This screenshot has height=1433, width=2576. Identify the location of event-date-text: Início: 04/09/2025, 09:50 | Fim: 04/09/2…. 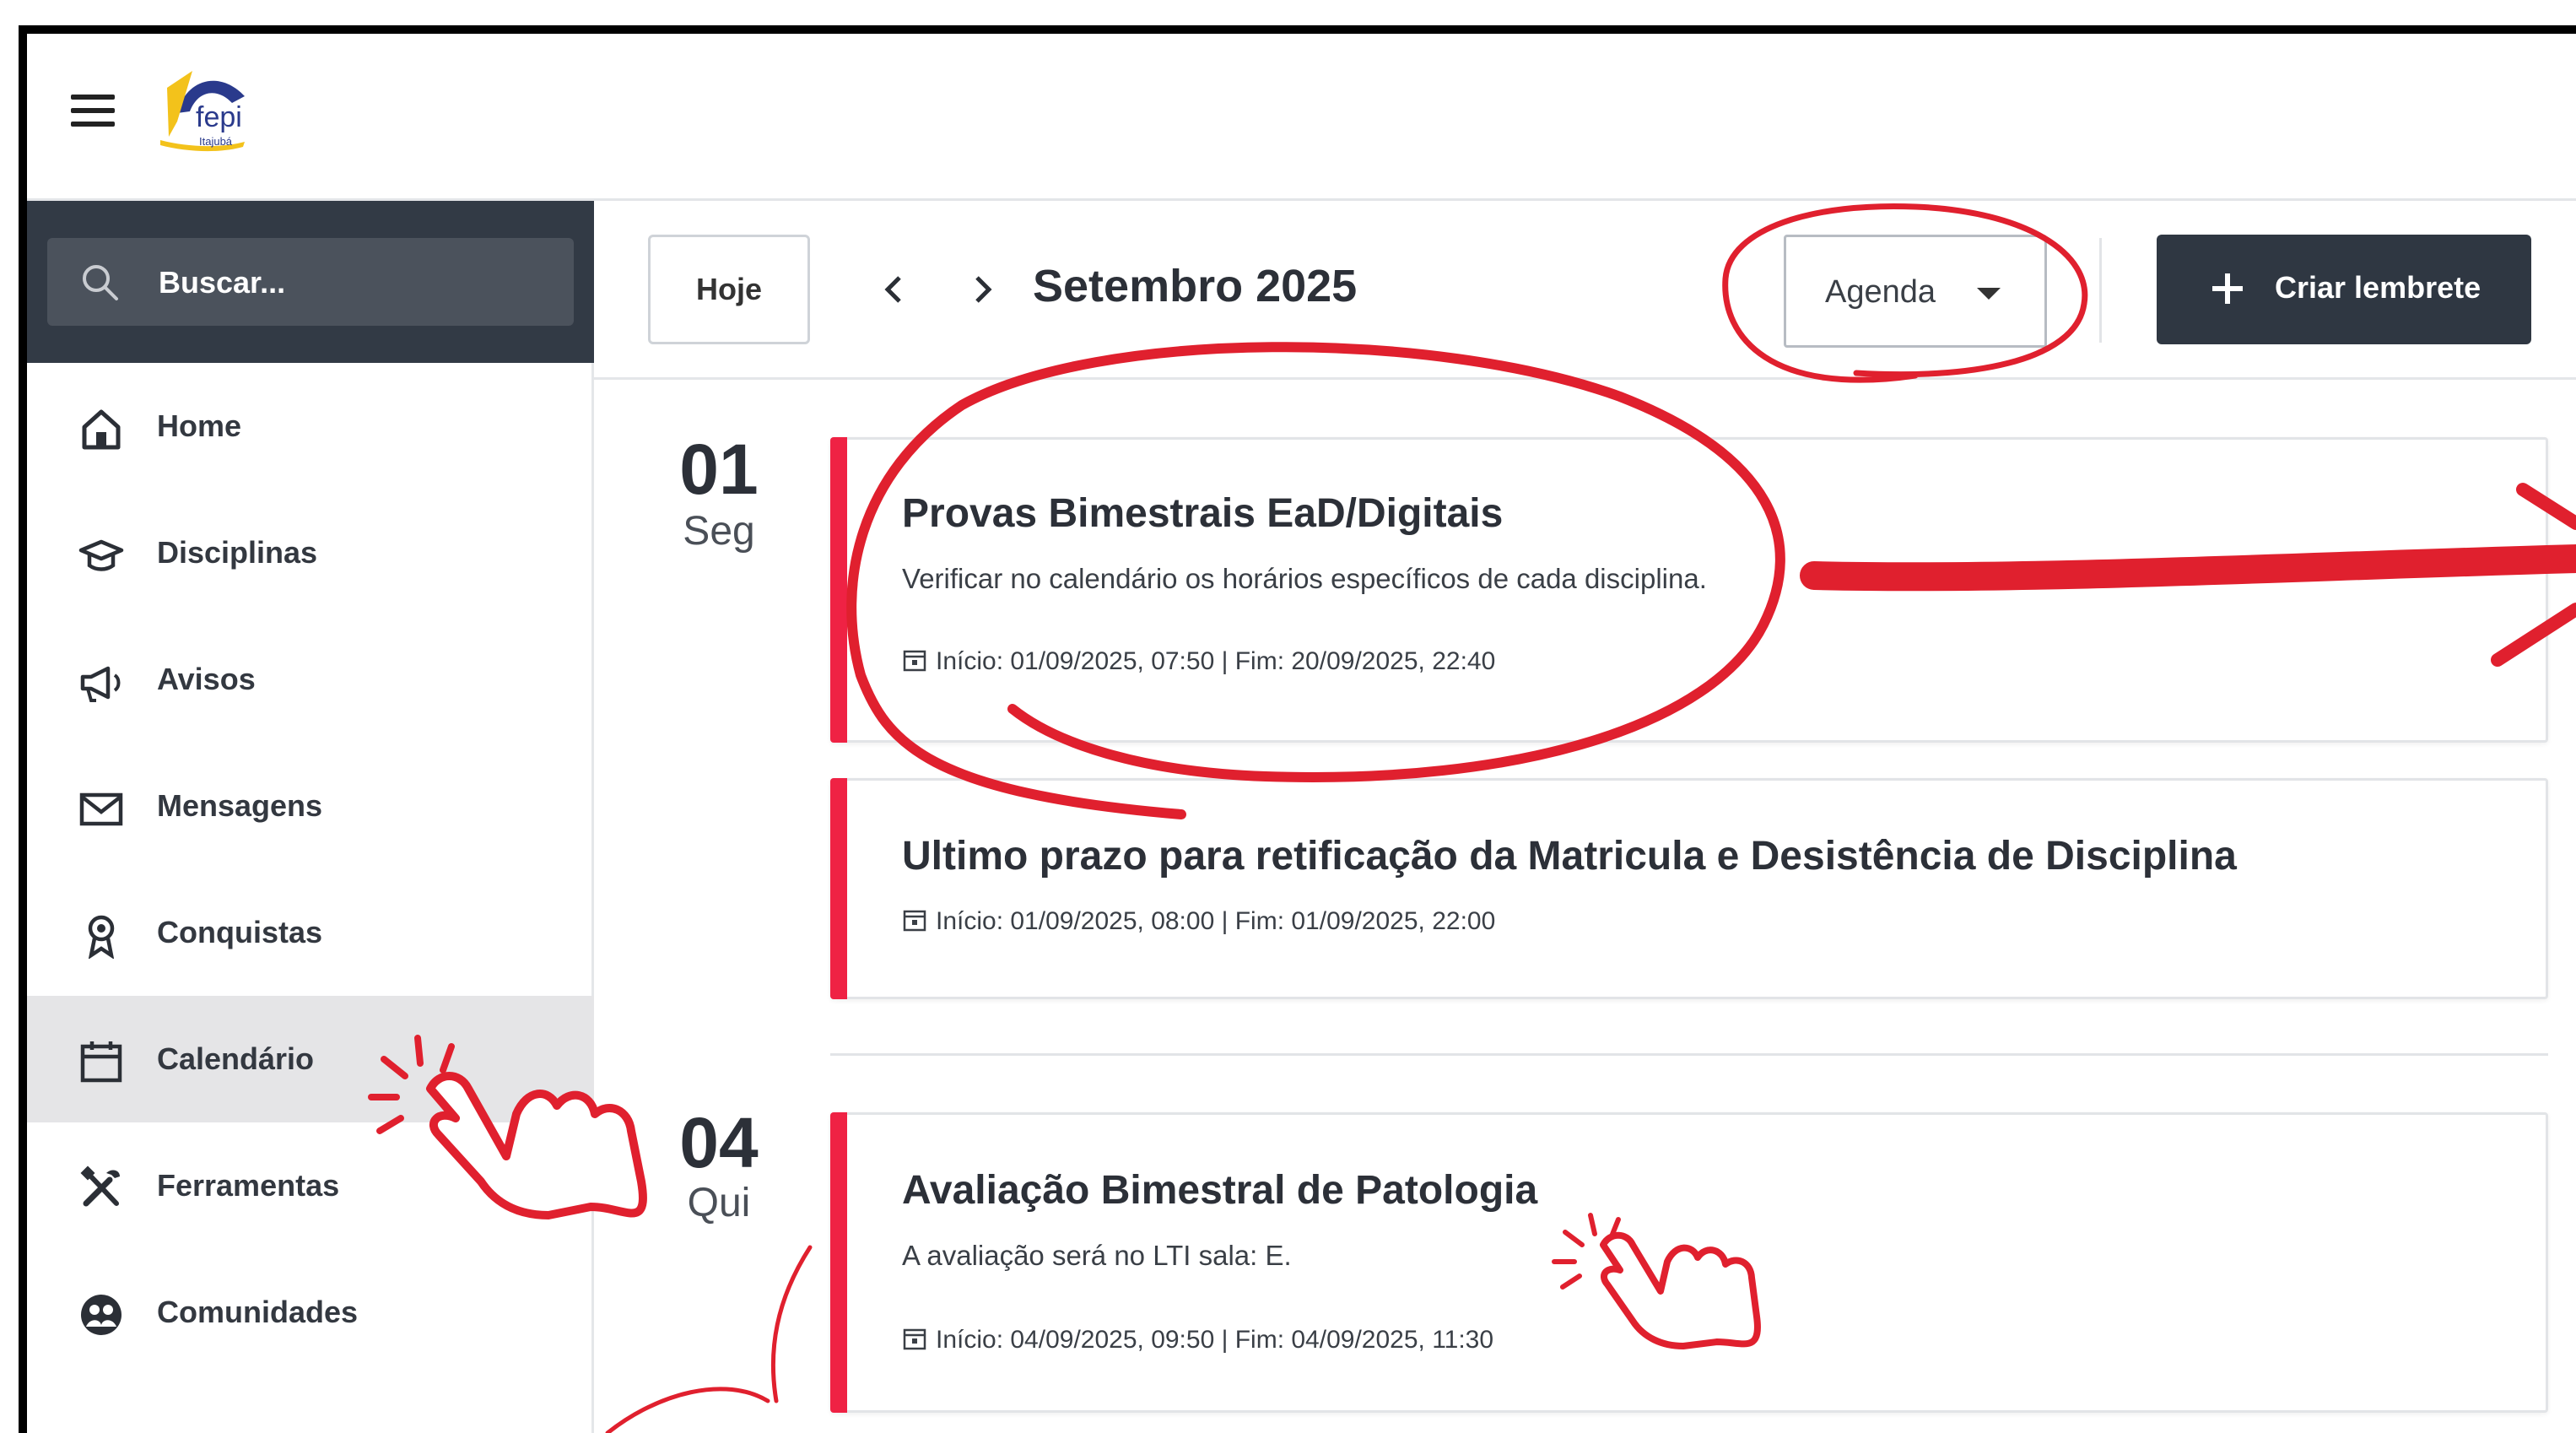
(1215, 1340).